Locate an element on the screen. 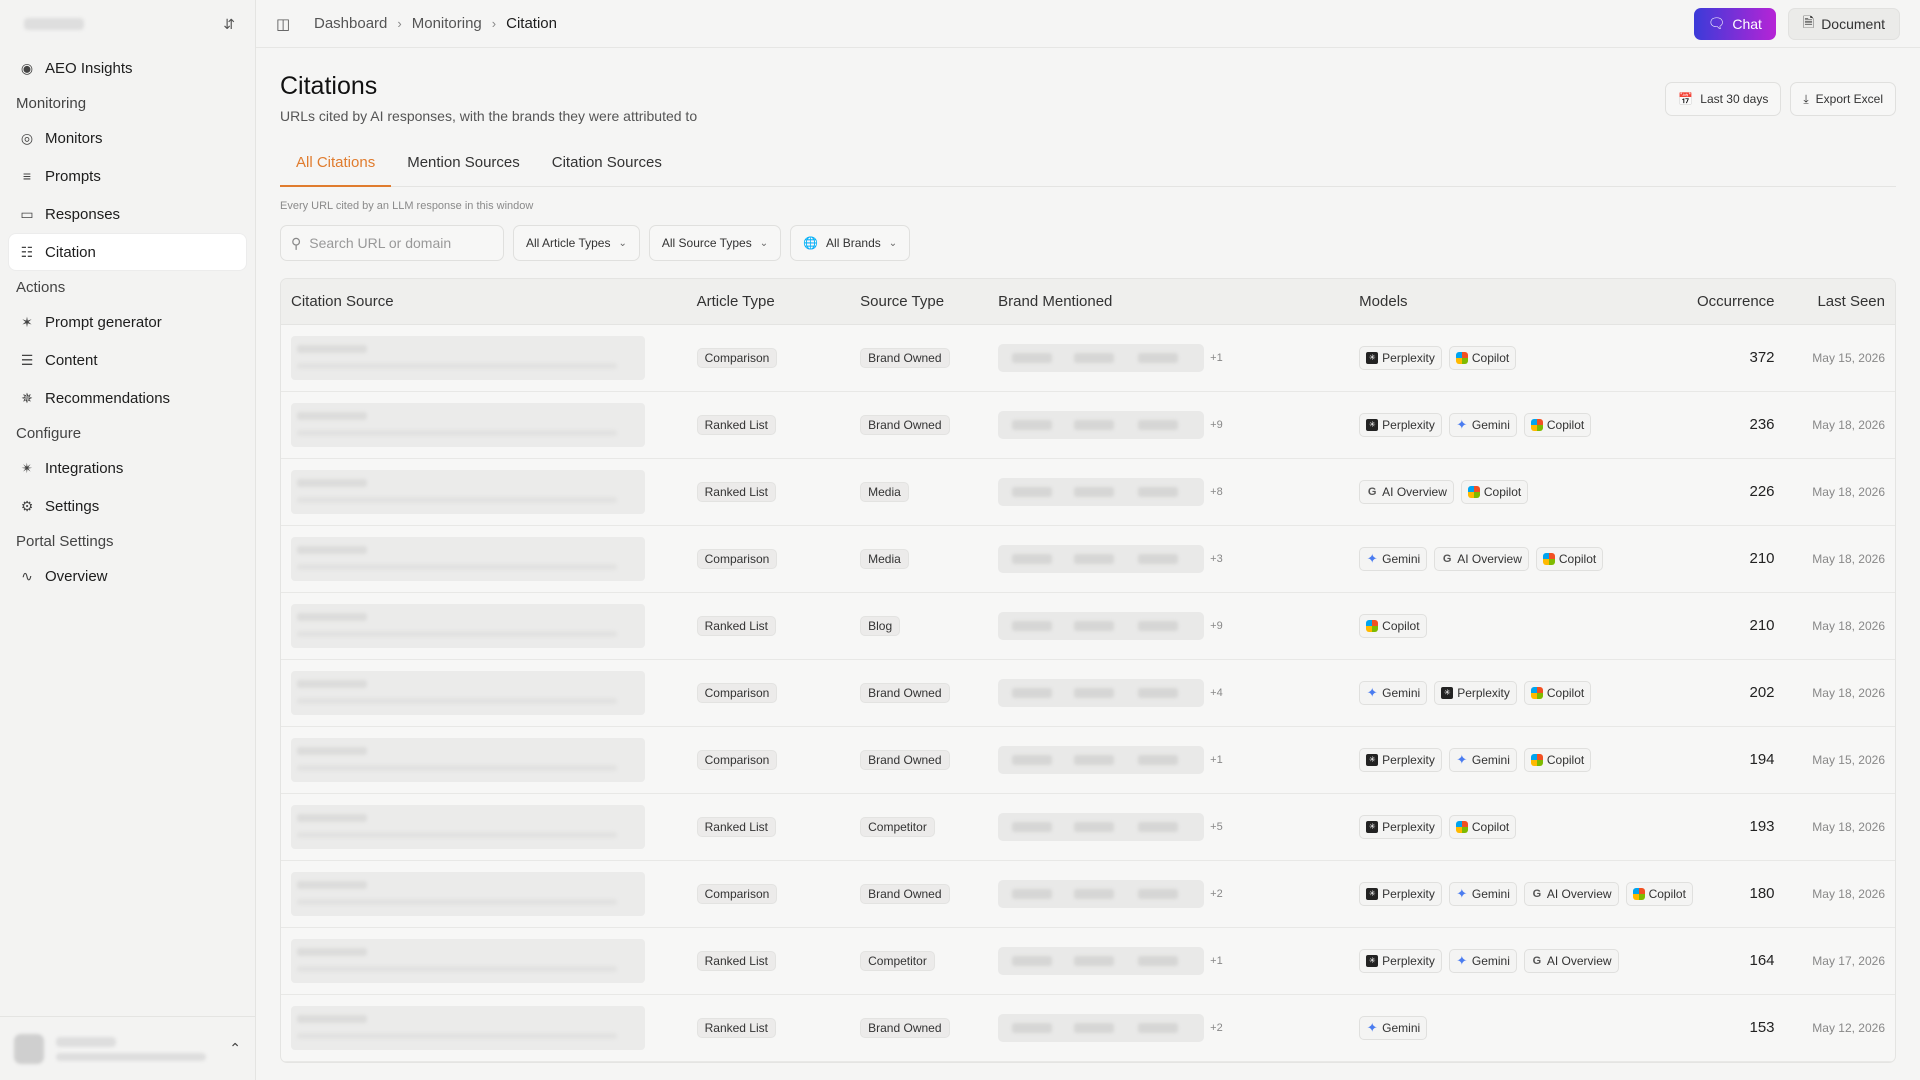 The height and width of the screenshot is (1080, 1920). sidebar-item-monitors: ◎ Monitors is located at coordinates (127, 138).